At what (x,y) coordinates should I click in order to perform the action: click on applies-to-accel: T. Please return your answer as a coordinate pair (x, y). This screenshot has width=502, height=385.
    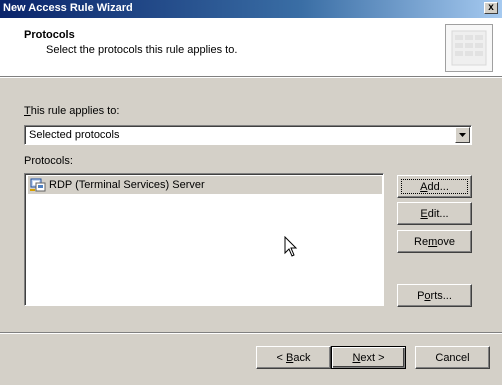
    Looking at the image, I should click on (27, 111).